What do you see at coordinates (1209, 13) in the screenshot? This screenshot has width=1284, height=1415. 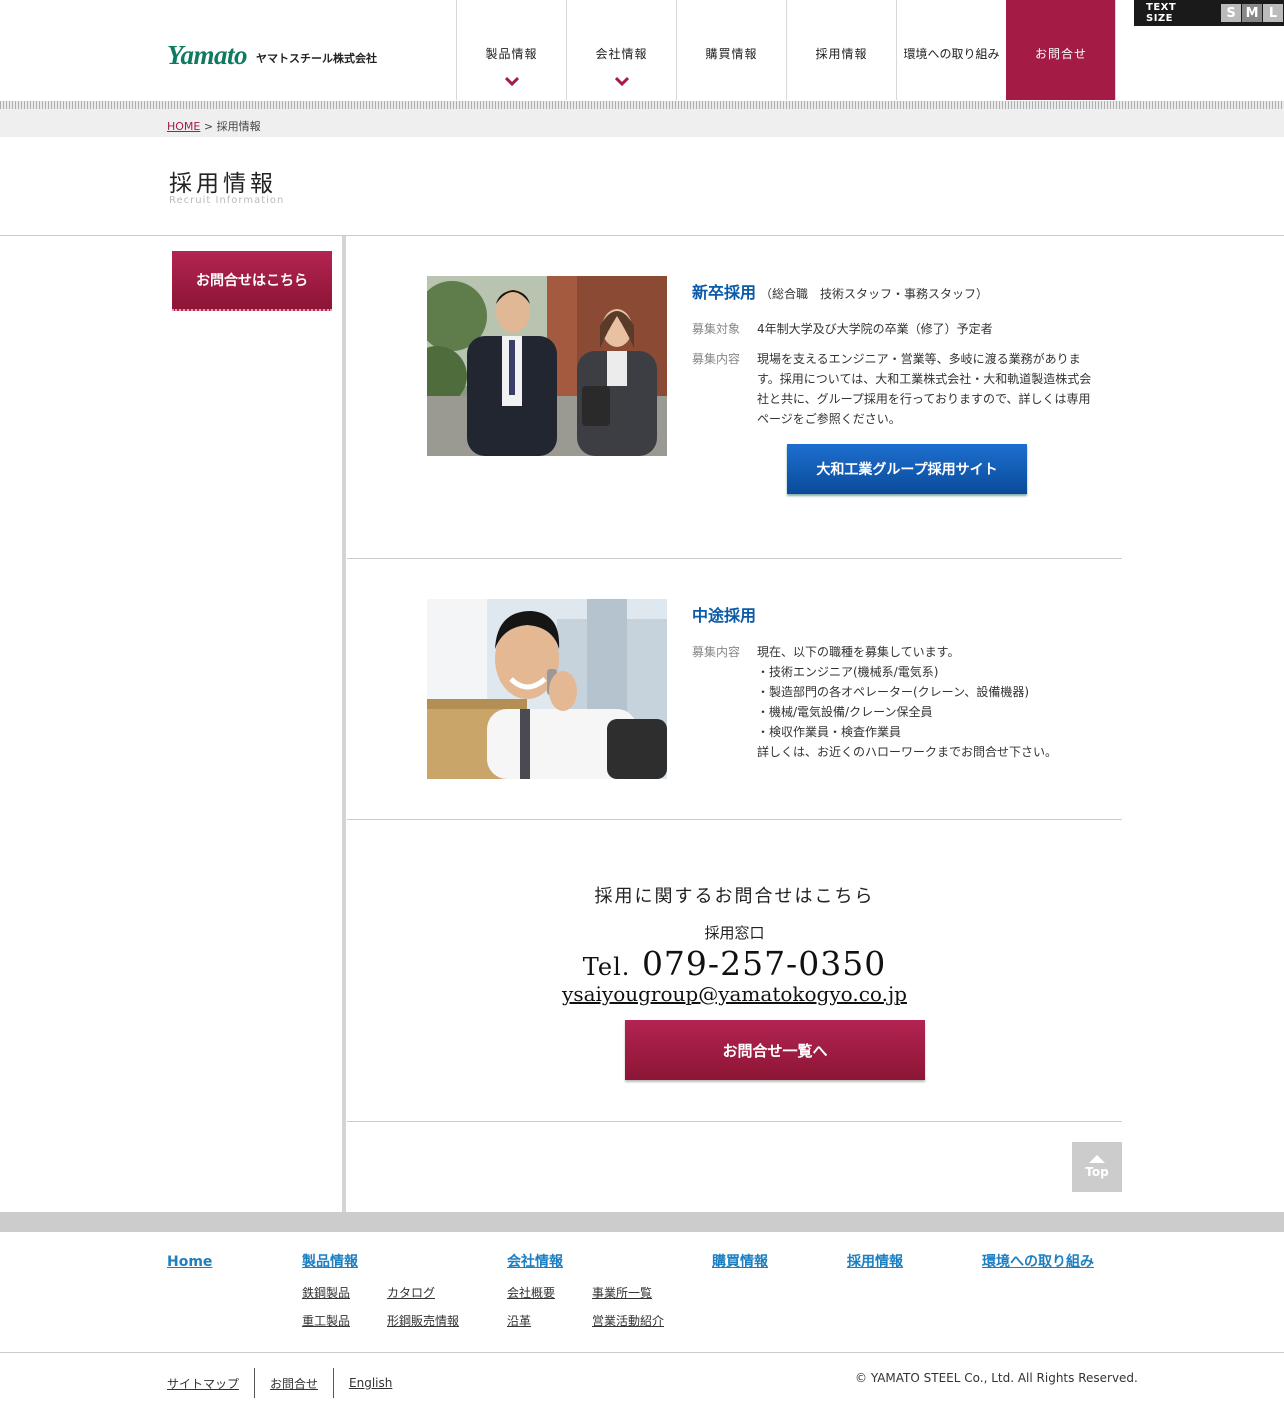 I see `text-size-switcher: TEXT SIZE S M L` at bounding box center [1209, 13].